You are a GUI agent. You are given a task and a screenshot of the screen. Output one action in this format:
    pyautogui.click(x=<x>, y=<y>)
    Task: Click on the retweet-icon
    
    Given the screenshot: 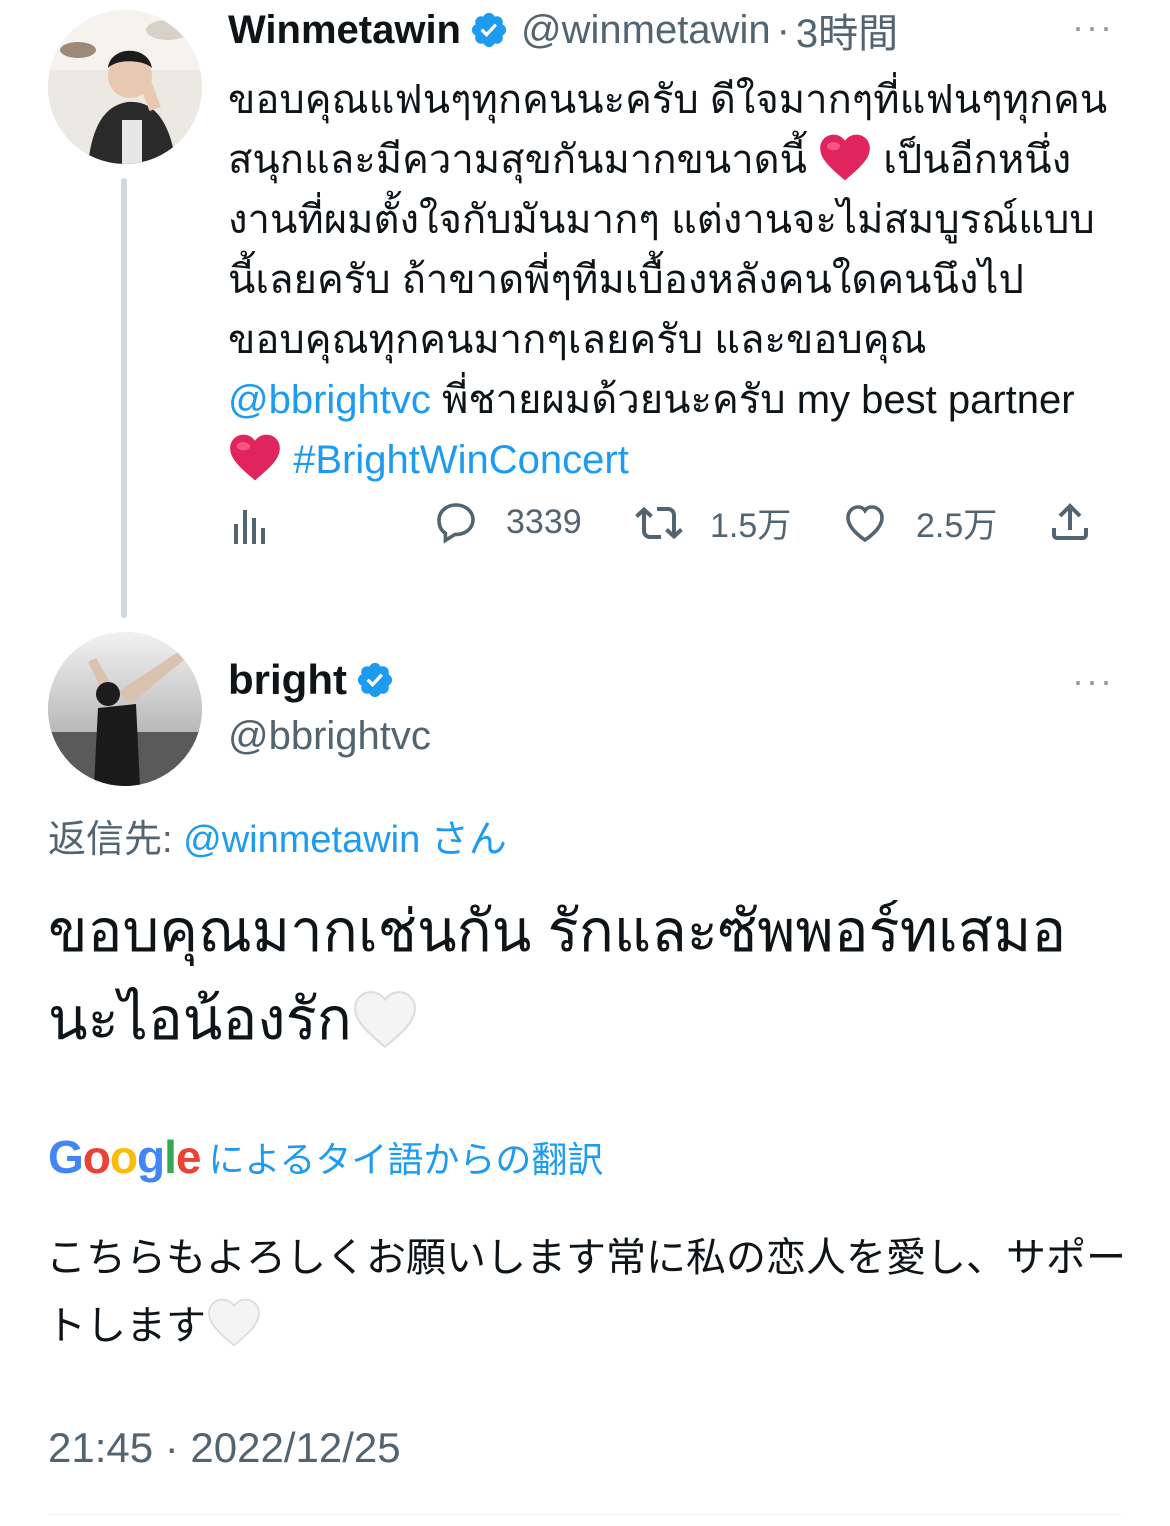 What is the action you would take?
    pyautogui.click(x=659, y=522)
    